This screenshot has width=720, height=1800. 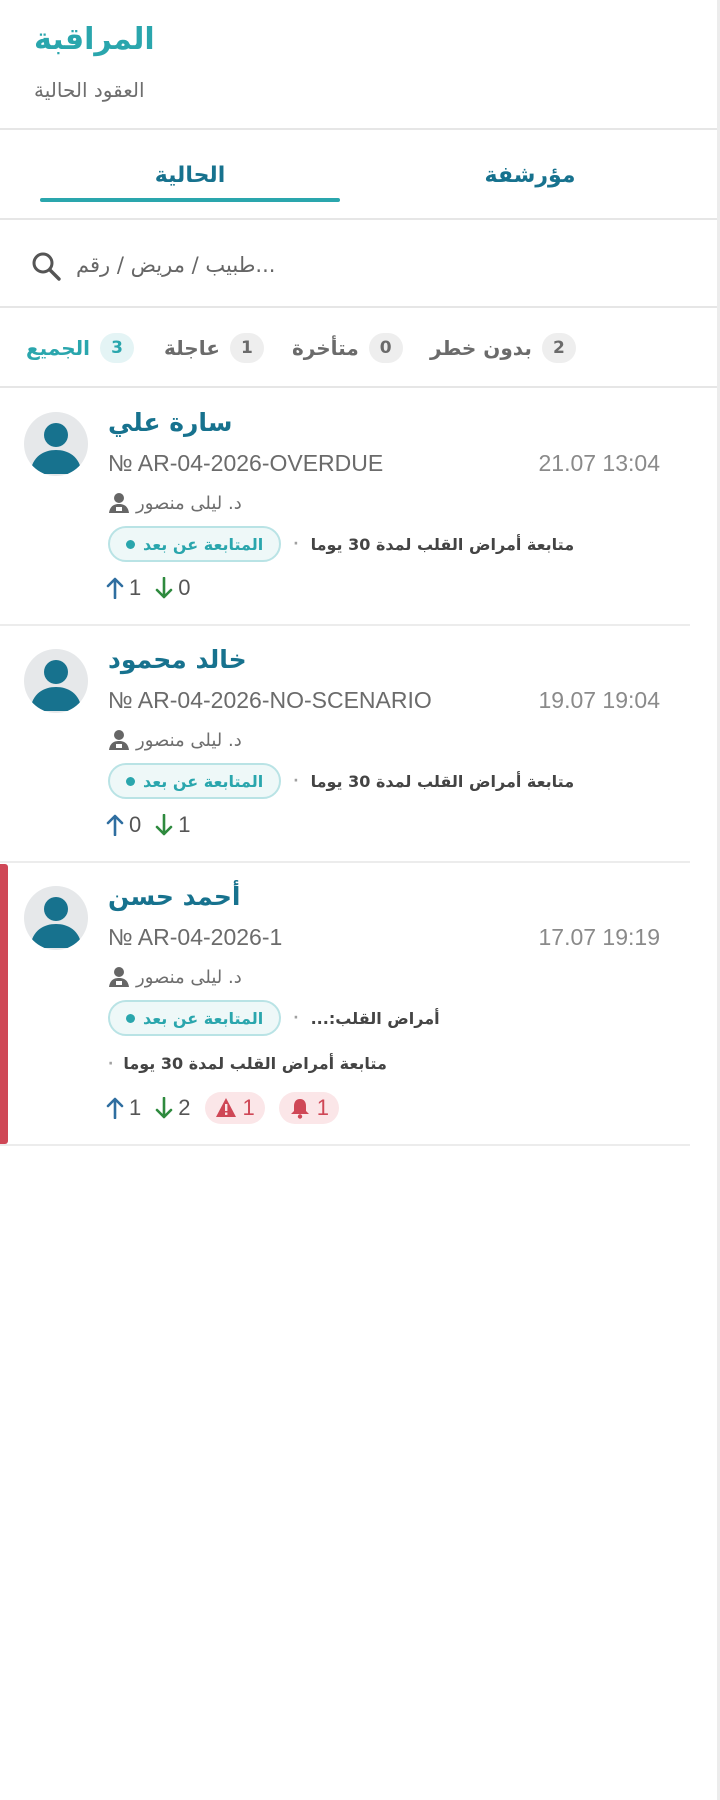 I want to click on program-line: · متابعة أمراض القلب لمدة 30 يوما, so click(x=247, y=1063).